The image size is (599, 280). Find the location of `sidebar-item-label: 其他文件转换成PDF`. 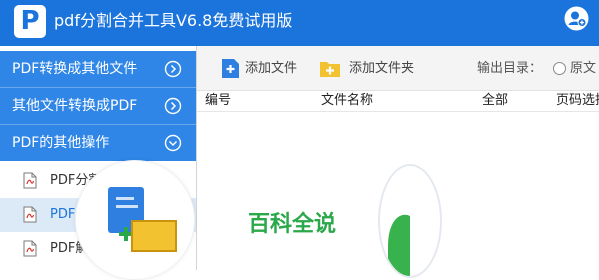

sidebar-item-label: 其他文件转换成PDF is located at coordinates (75, 106).